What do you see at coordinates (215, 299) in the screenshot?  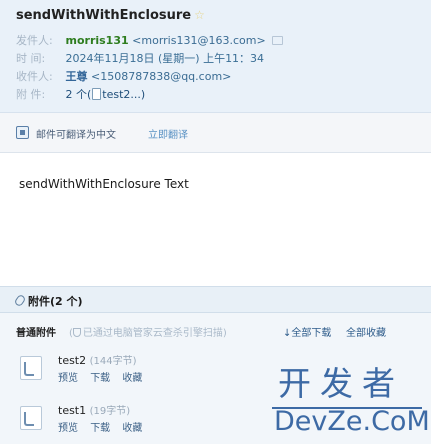 I see `attachments-header: 附件(2 个)` at bounding box center [215, 299].